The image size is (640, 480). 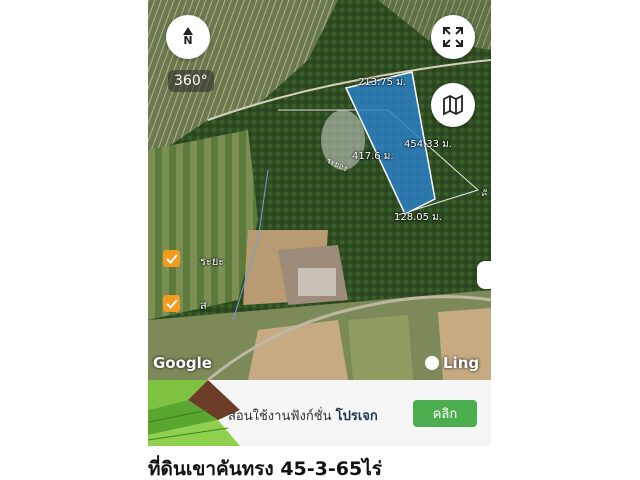 I want to click on map-type-button, so click(x=453, y=105).